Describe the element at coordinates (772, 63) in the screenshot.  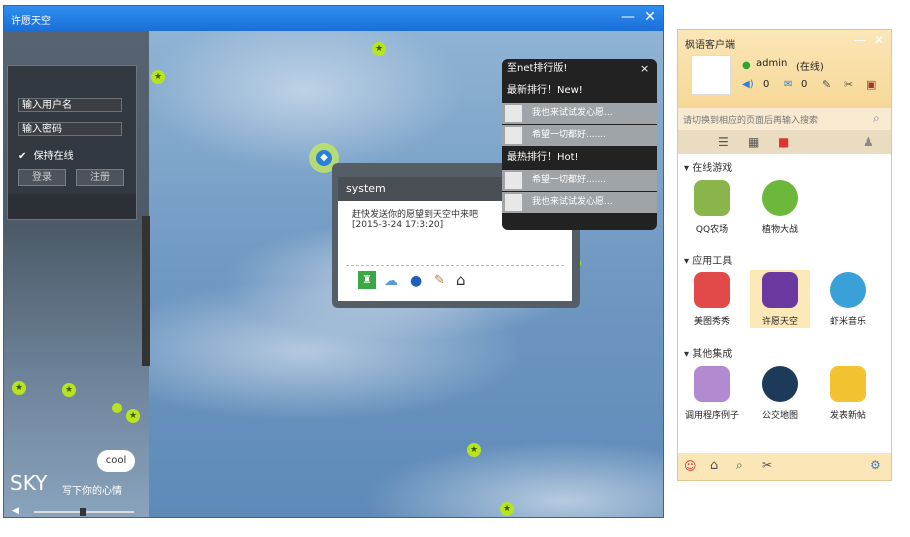
I see `username: admin` at that location.